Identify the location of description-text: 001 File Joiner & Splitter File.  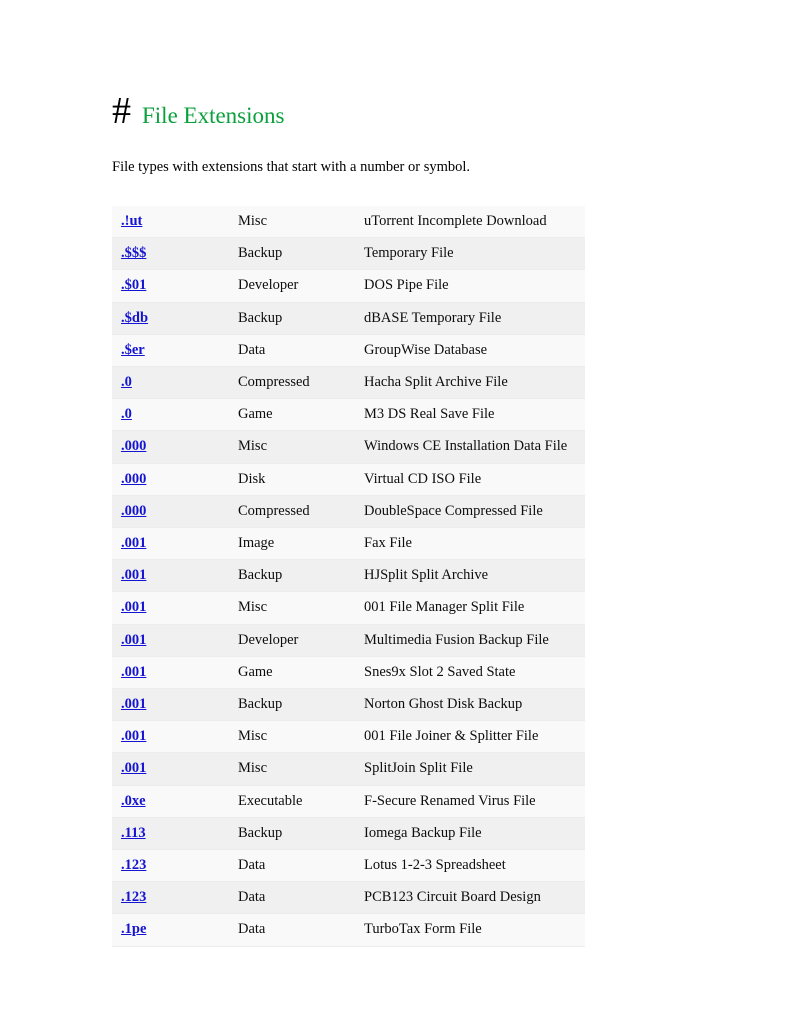
(451, 736).